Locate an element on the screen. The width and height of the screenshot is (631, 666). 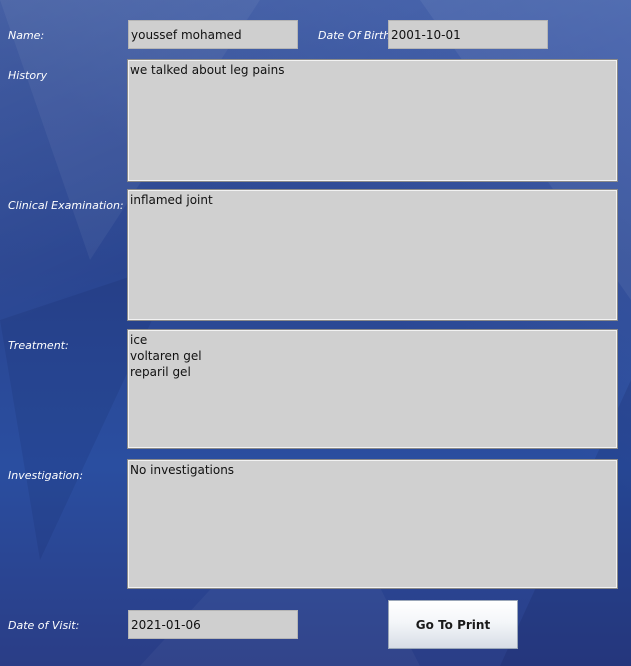
dob-label: Date Of Birth is located at coordinates (354, 35).